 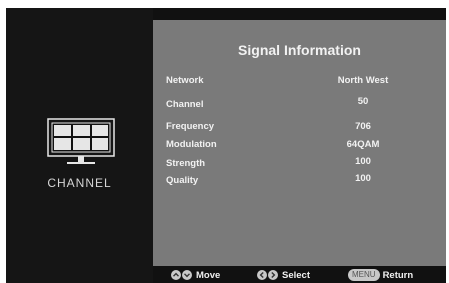 What do you see at coordinates (79, 183) in the screenshot?
I see `category-label: CHANNEL` at bounding box center [79, 183].